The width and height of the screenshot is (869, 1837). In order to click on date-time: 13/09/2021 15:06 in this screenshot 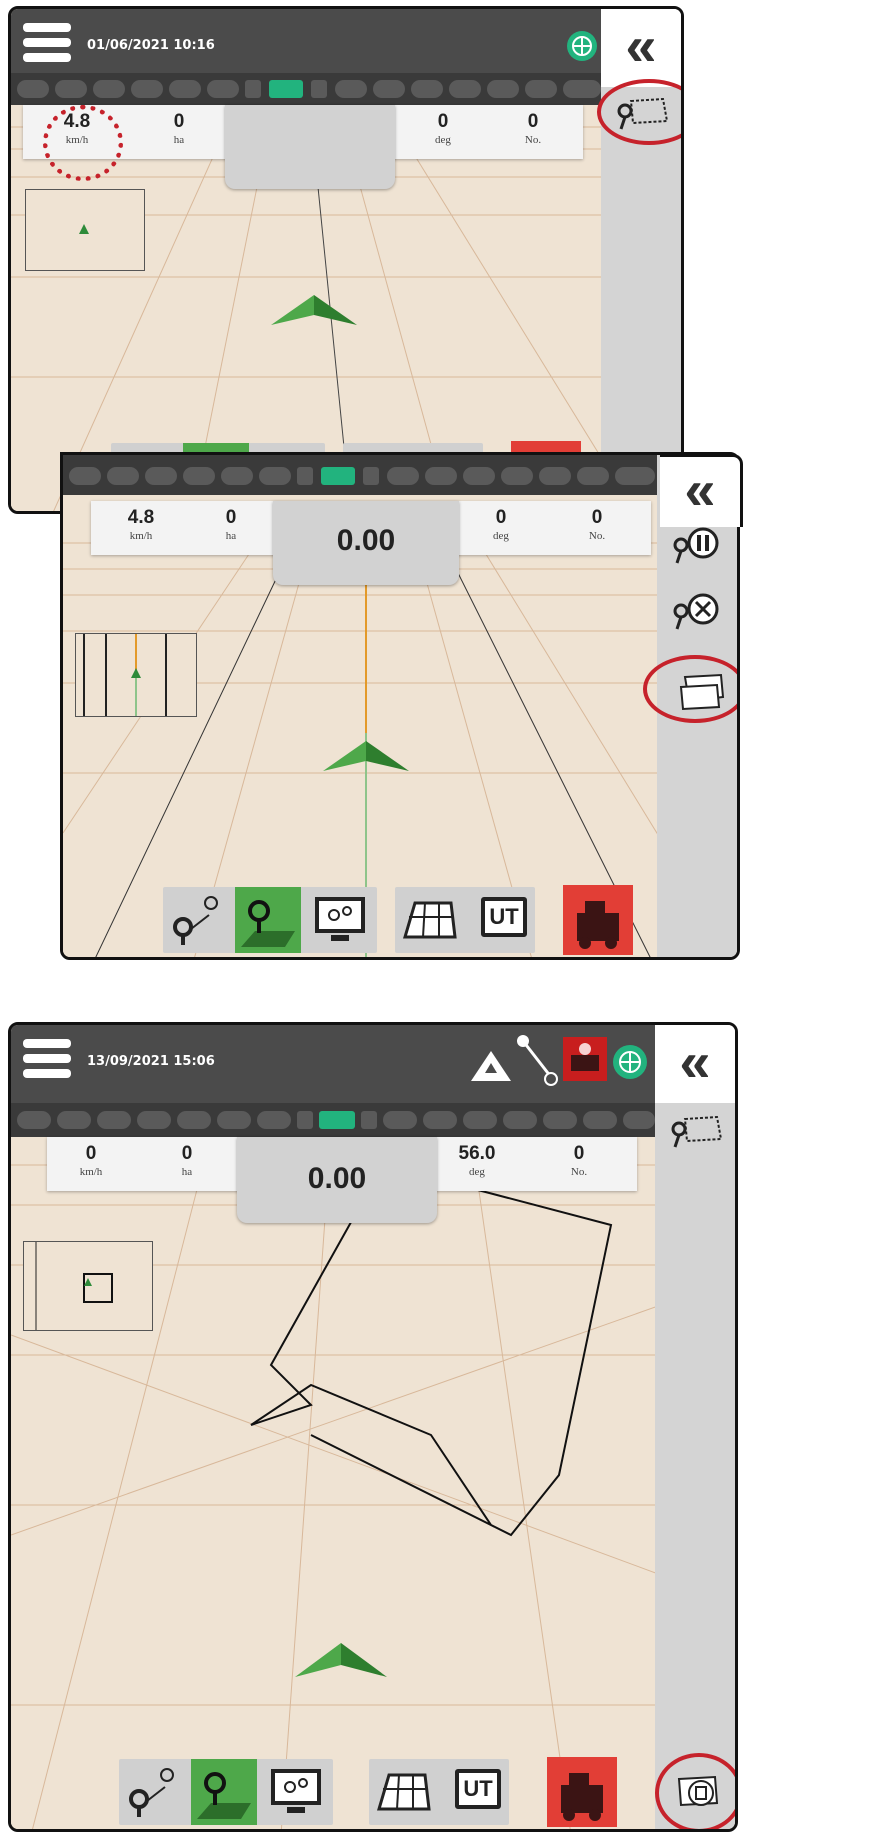, I will do `click(151, 1061)`.